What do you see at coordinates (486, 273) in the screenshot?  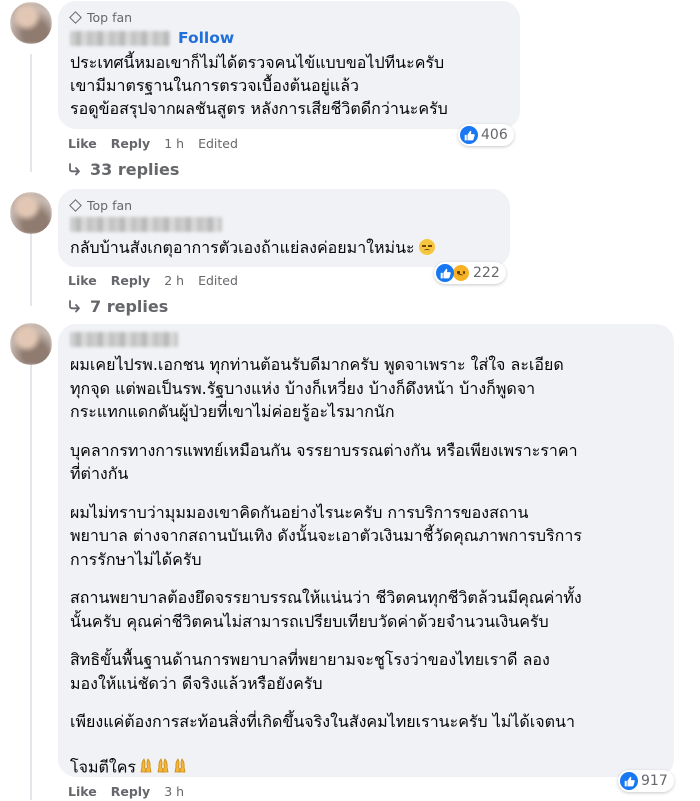 I see `reaction-count-label: 222` at bounding box center [486, 273].